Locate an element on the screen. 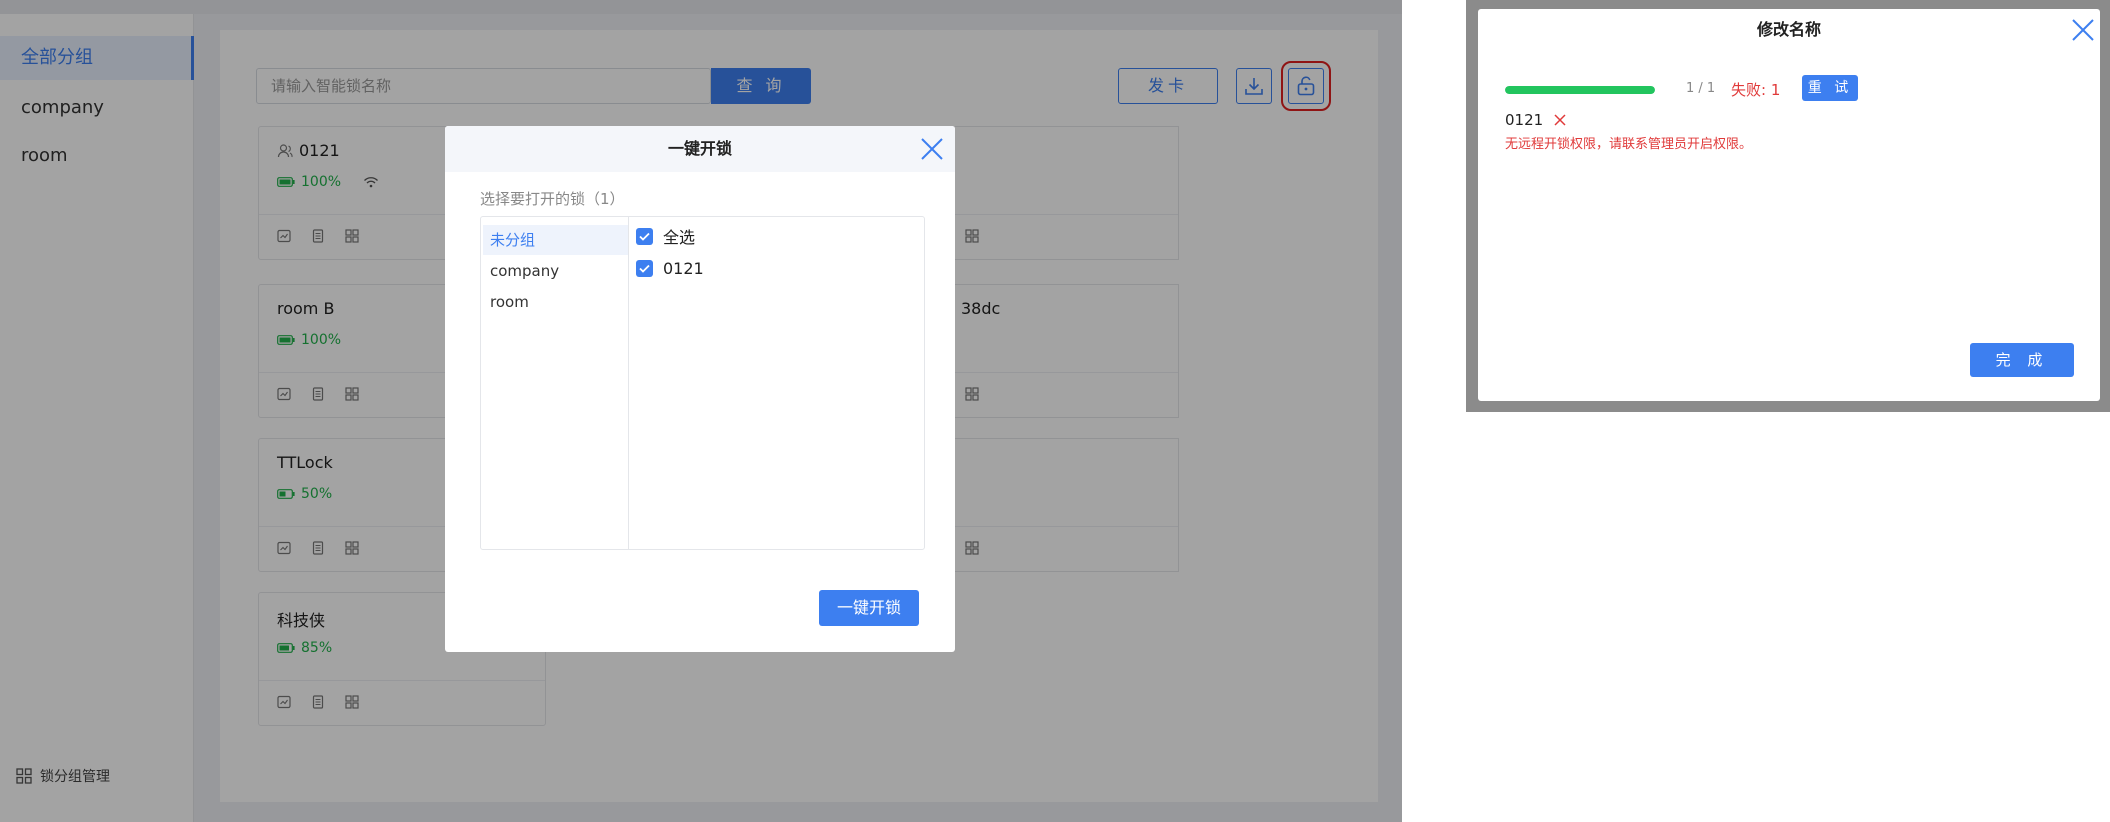  confirm-unlock-button: 一键开锁 is located at coordinates (869, 608).